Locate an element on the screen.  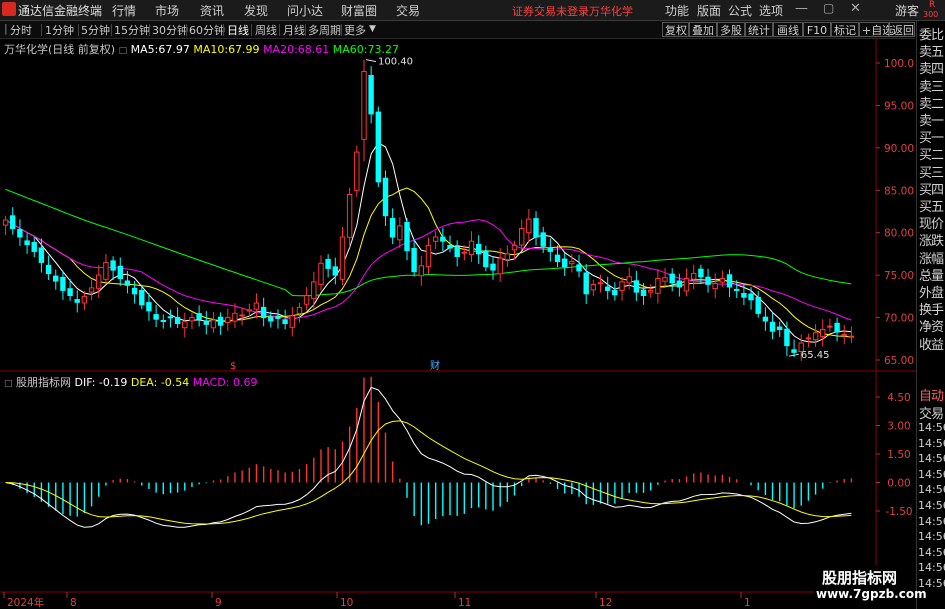
menu-community: 财富圈 is located at coordinates (359, 10).